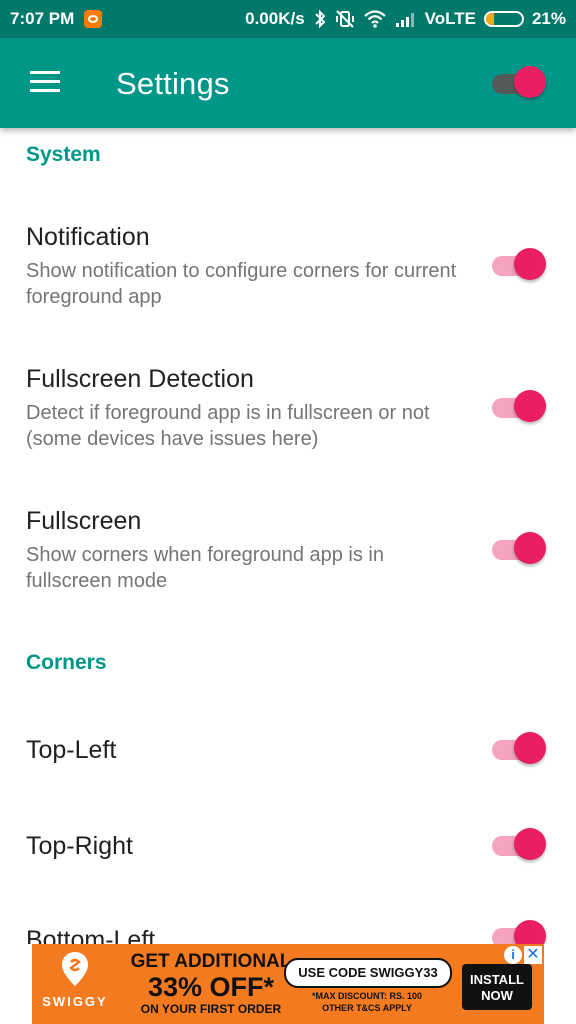 The image size is (576, 1024). Describe the element at coordinates (93, 19) in the screenshot. I see `app-notification-icon` at that location.